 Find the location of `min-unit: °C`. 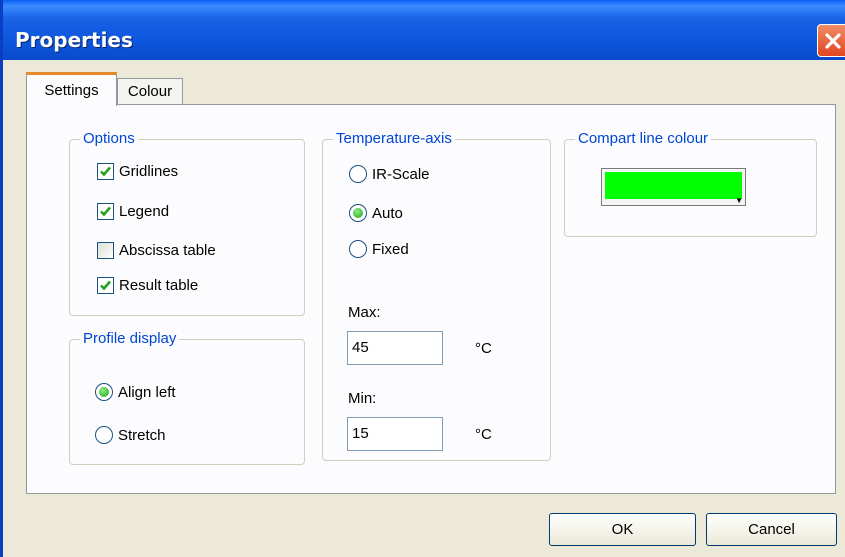

min-unit: °C is located at coordinates (483, 434).